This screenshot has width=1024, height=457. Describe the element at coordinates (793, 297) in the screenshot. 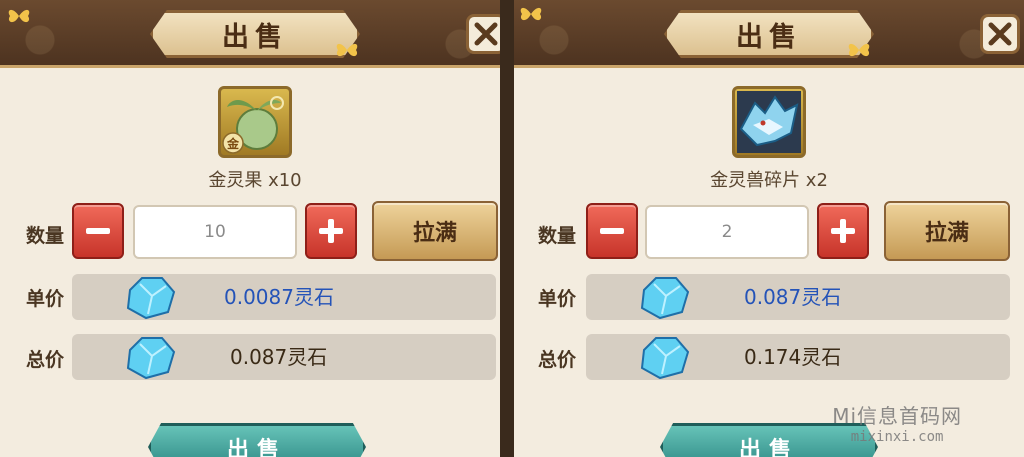

I see `unit-price-value: 0.087灵石` at that location.